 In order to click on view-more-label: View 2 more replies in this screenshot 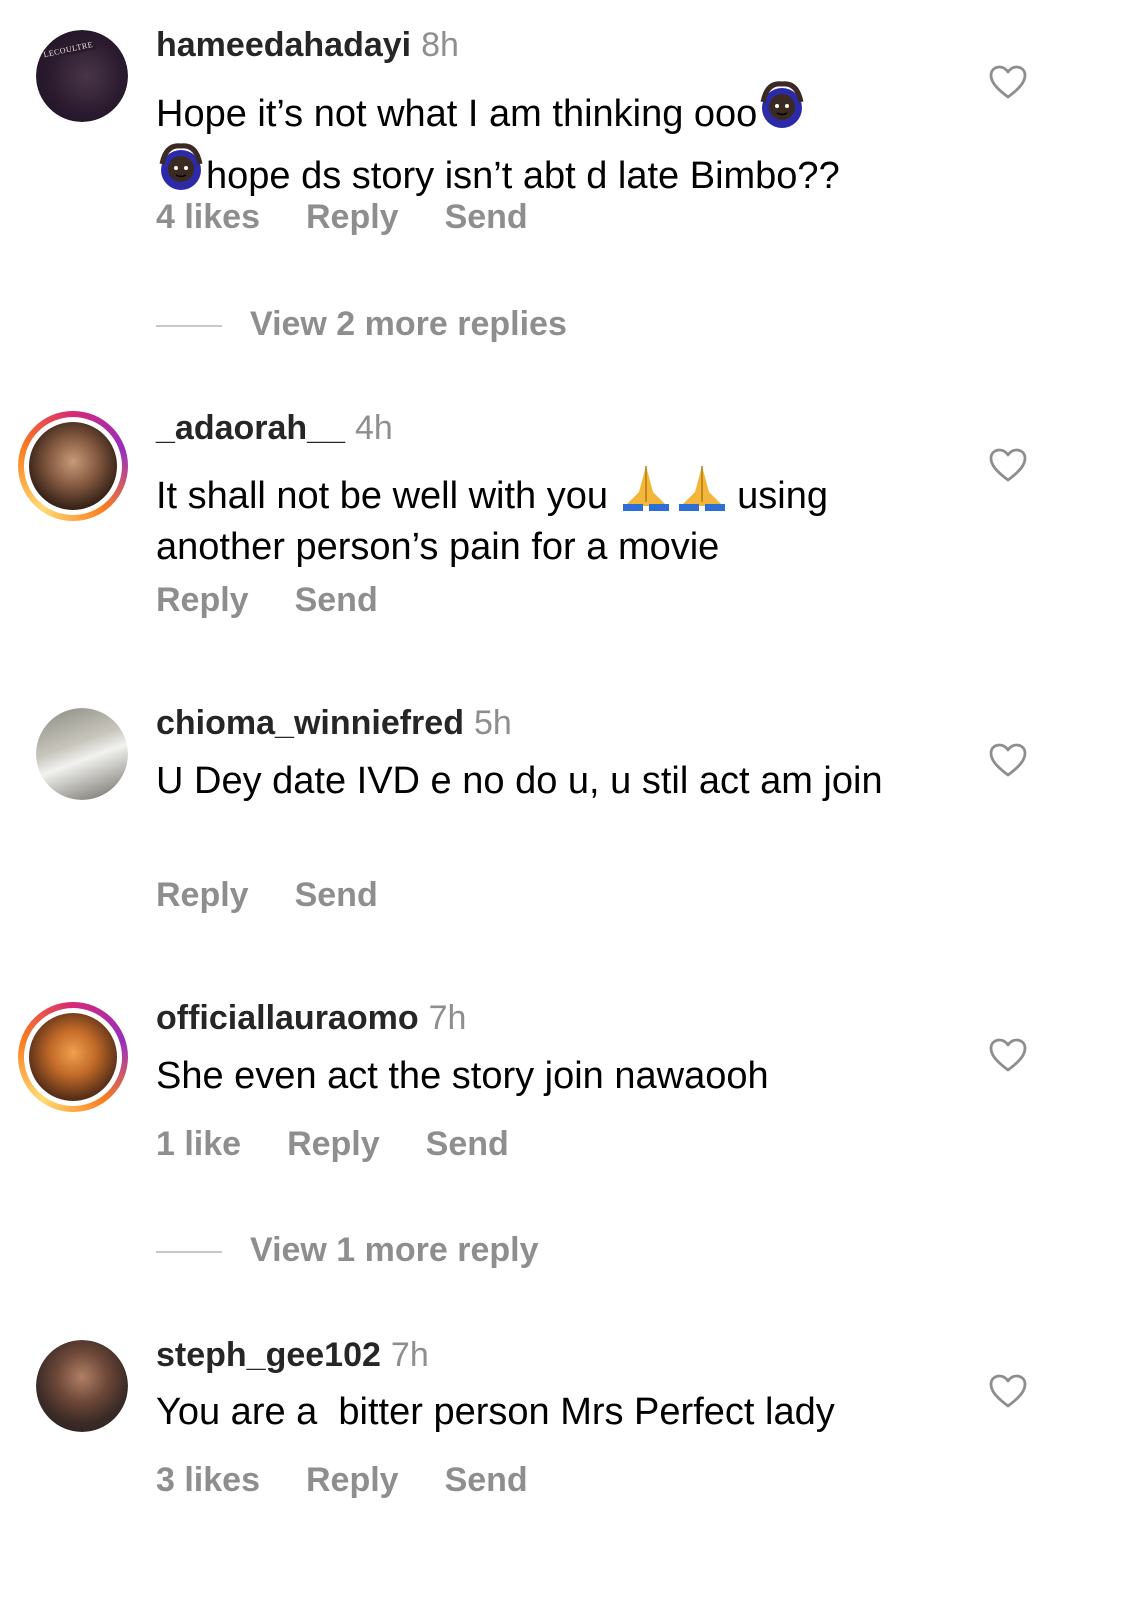, I will do `click(408, 324)`.